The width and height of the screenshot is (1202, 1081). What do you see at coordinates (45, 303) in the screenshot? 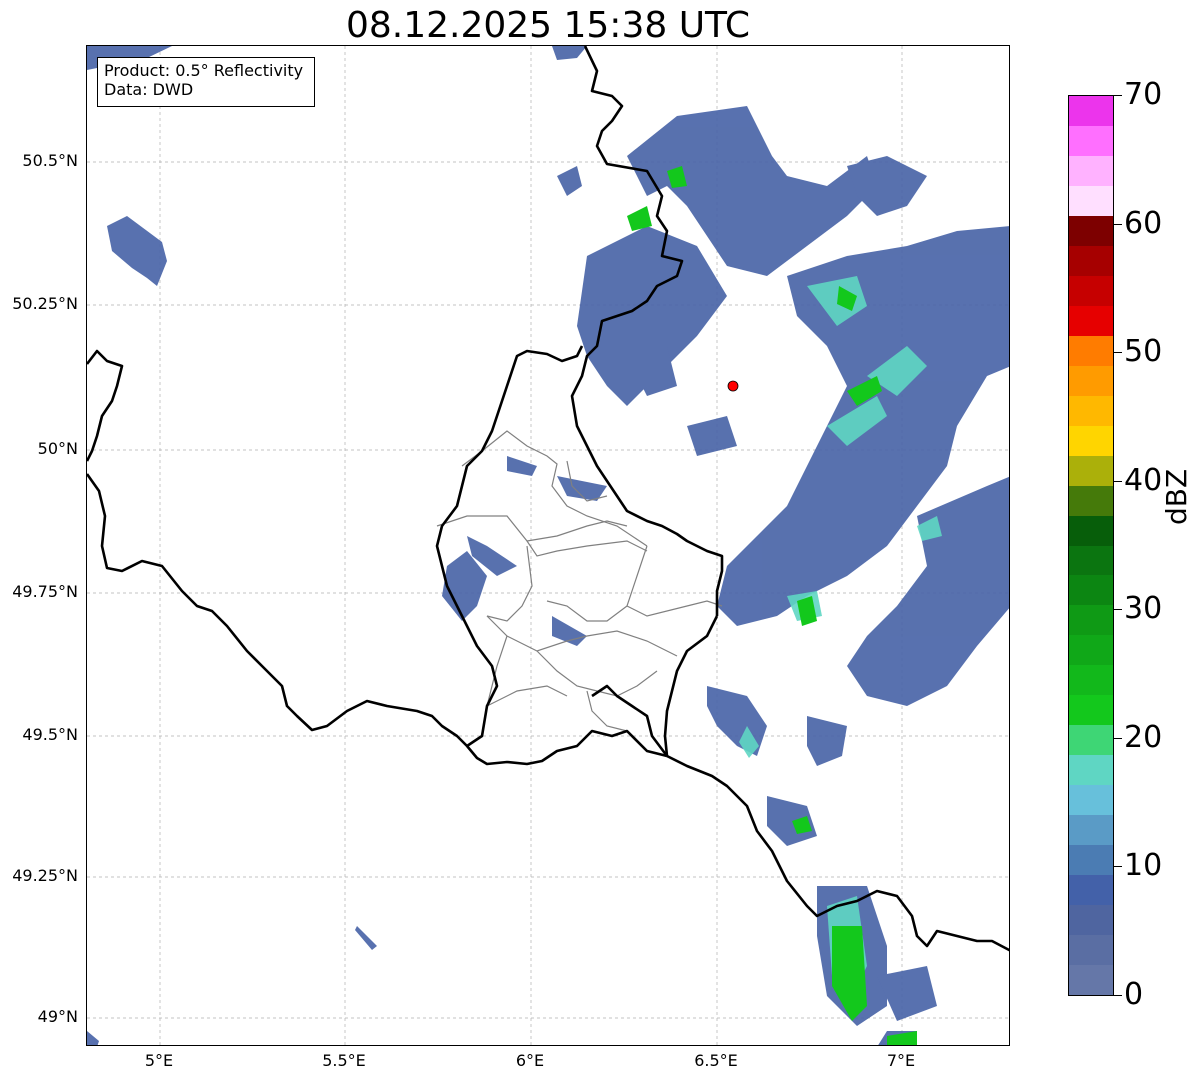
I see `lat-tick-label: 50.25°N` at bounding box center [45, 303].